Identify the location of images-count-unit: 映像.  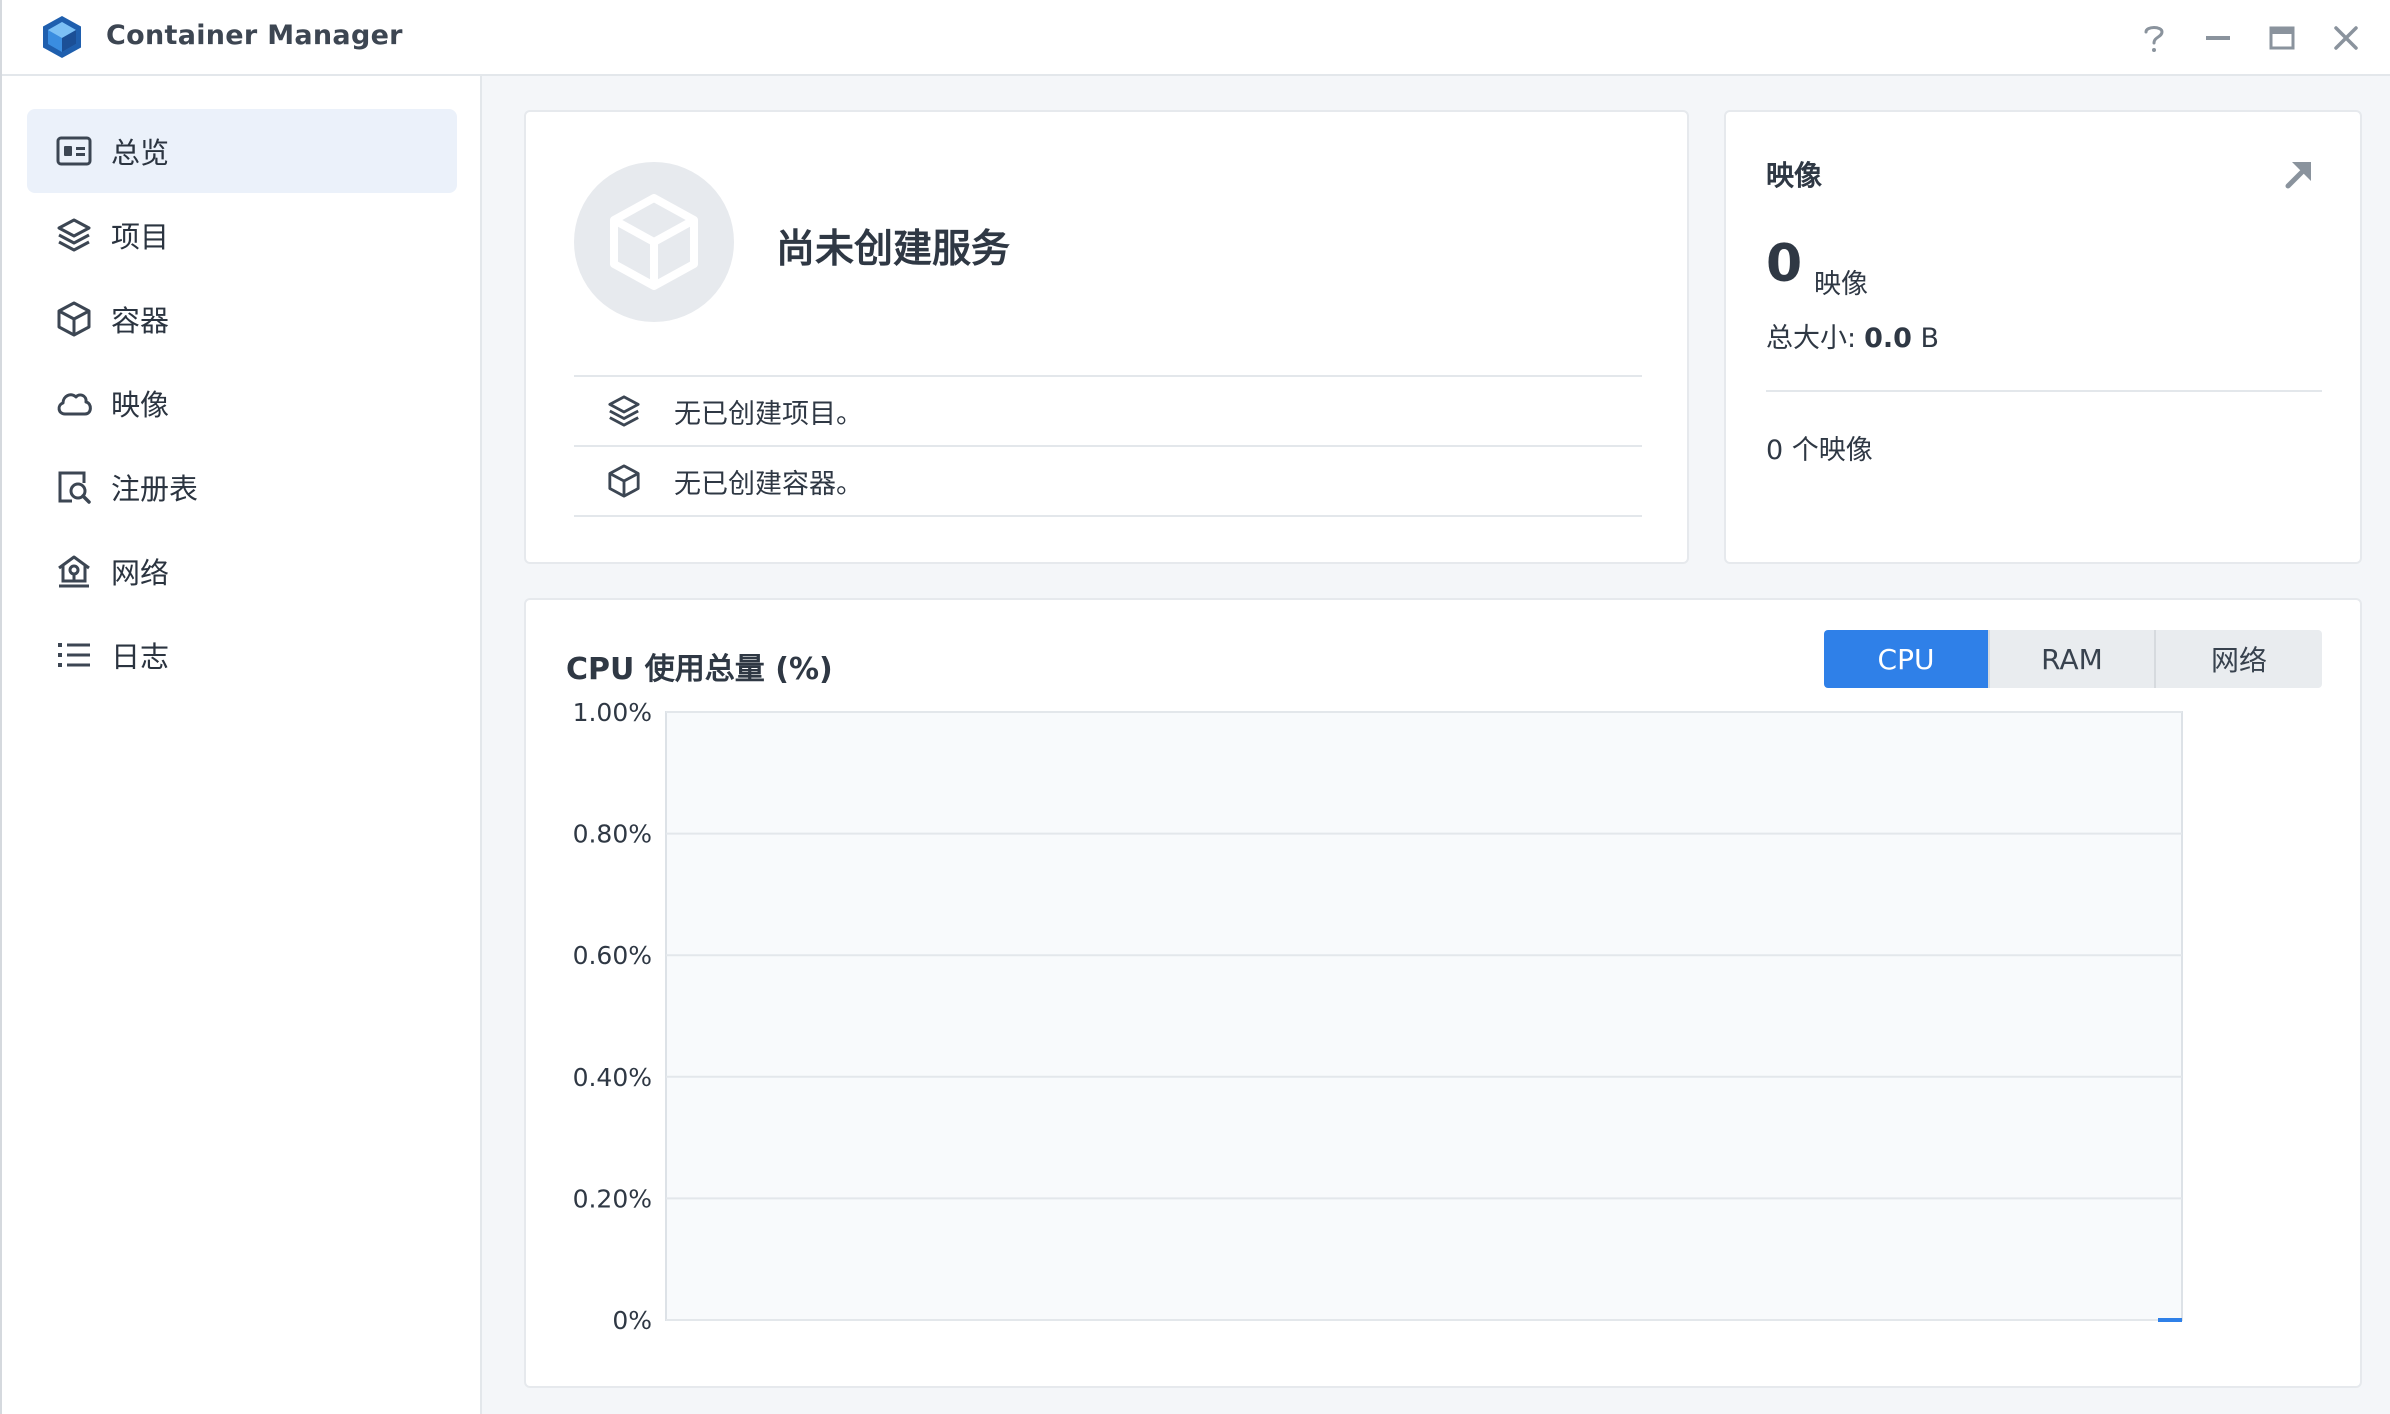
(1841, 284).